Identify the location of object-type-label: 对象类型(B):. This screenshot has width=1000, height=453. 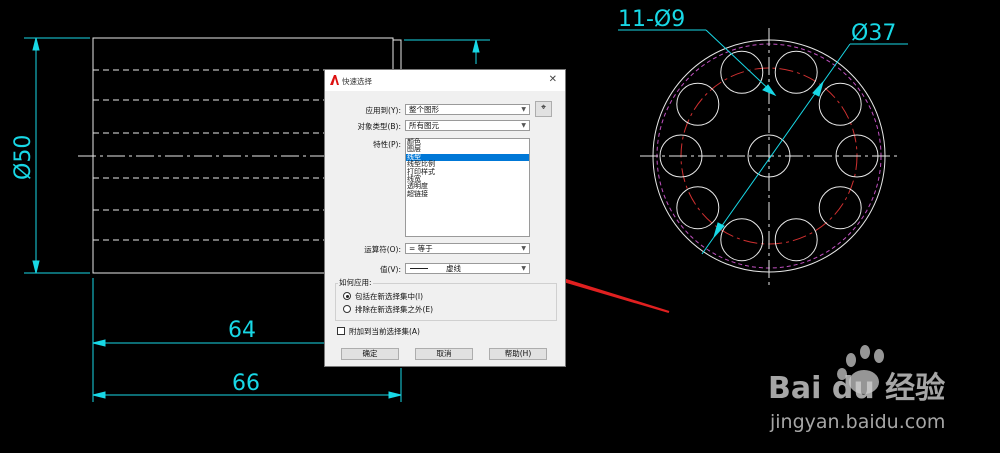
(379, 126).